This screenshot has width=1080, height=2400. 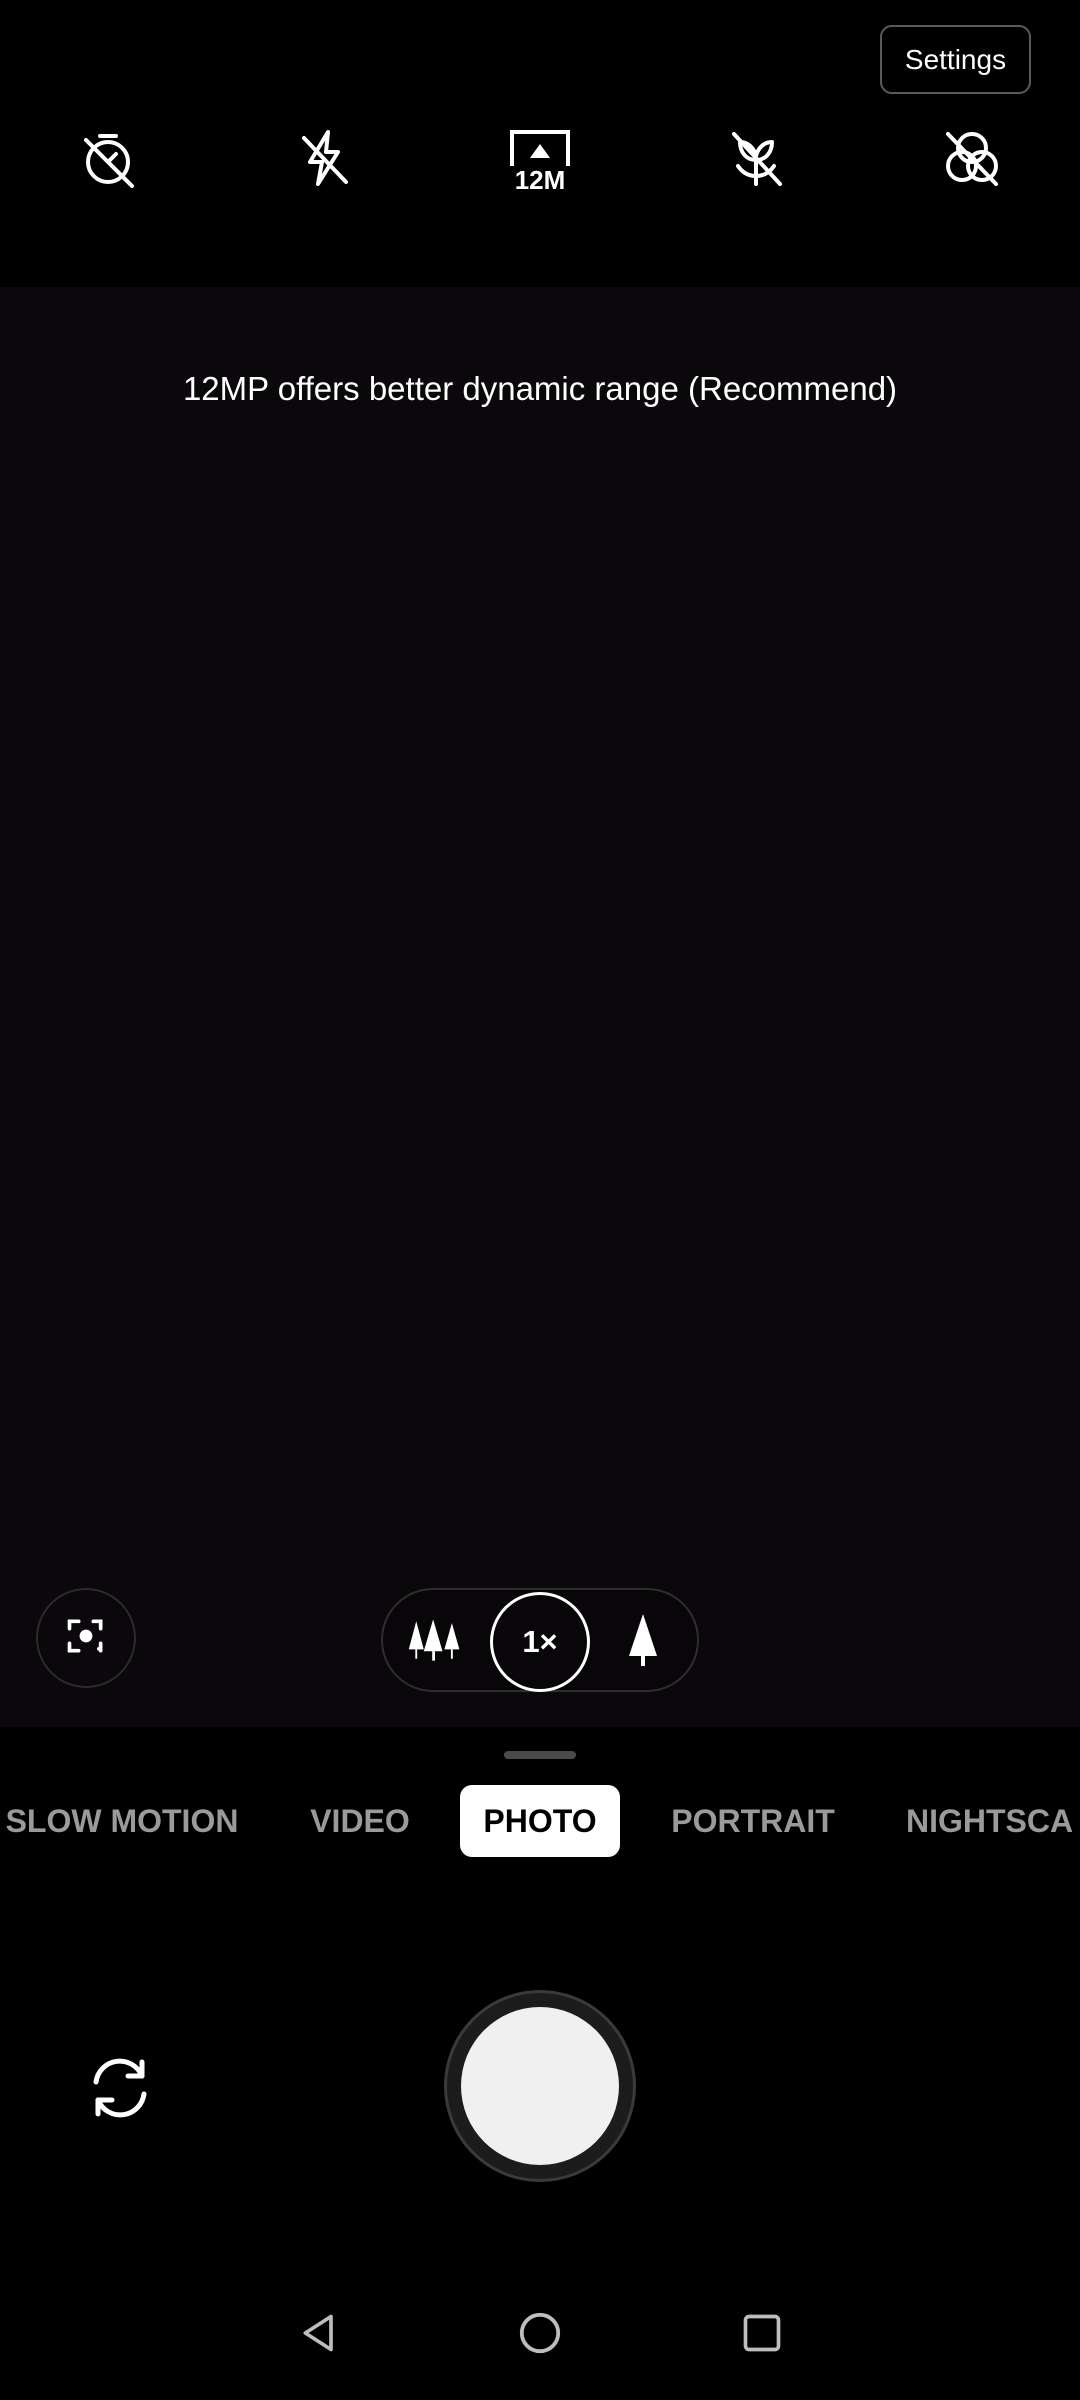 I want to click on back-triangle-icon, so click(x=320, y=2335).